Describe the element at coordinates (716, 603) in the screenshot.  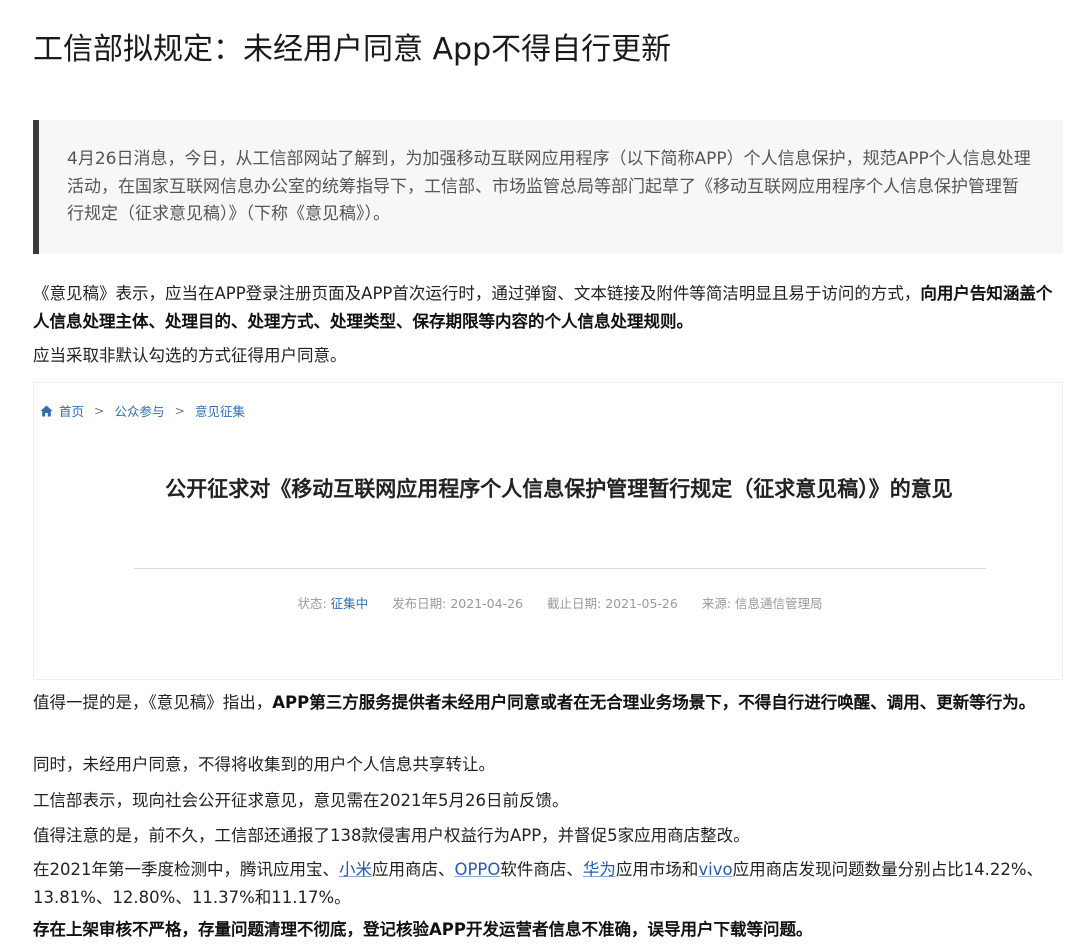
I see `meta-source-label: 来源:` at that location.